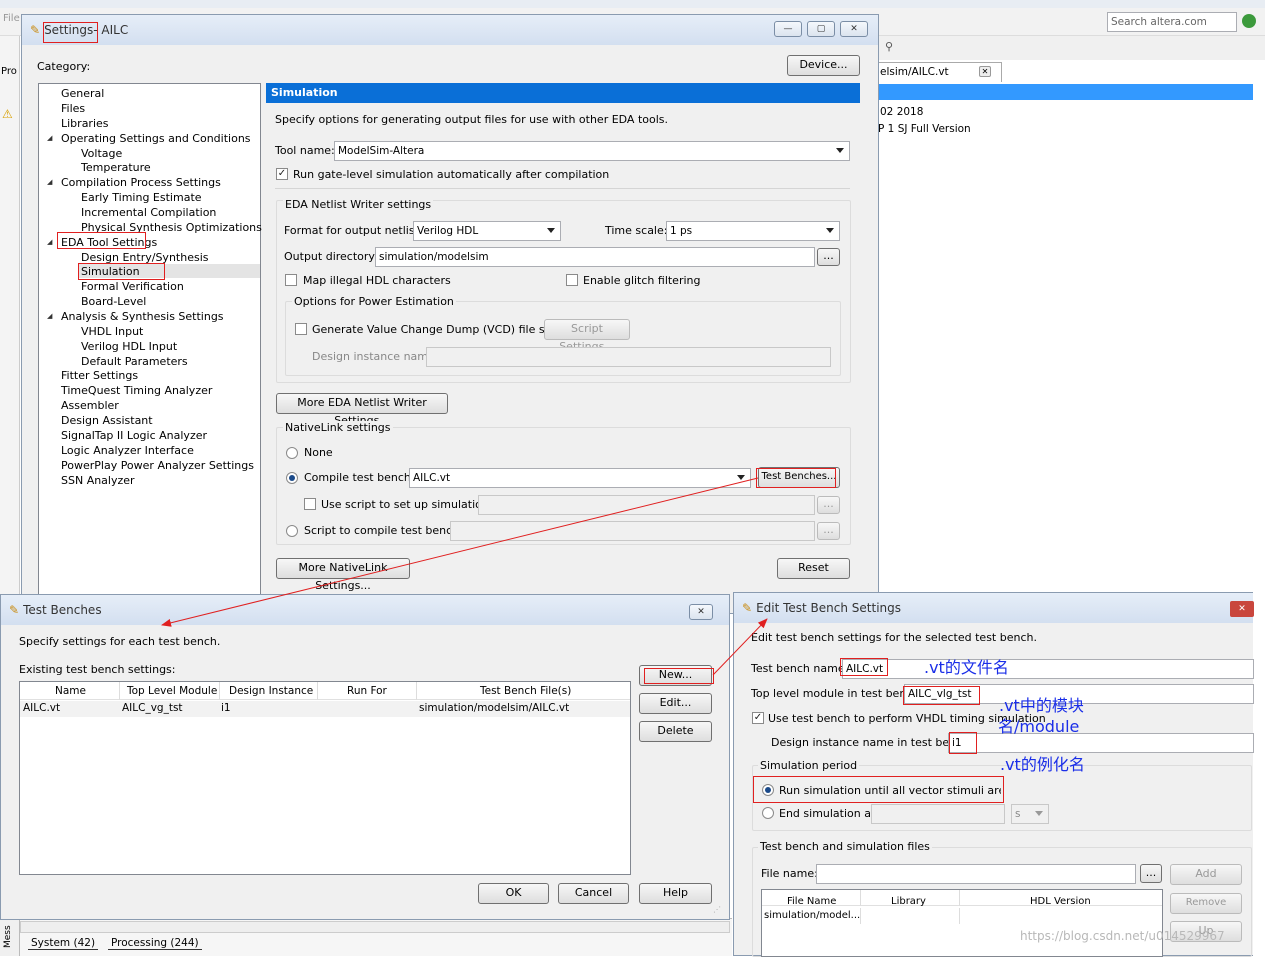 The height and width of the screenshot is (957, 1265). What do you see at coordinates (740, 647) in the screenshot?
I see `arrow-to-edit-dialog` at bounding box center [740, 647].